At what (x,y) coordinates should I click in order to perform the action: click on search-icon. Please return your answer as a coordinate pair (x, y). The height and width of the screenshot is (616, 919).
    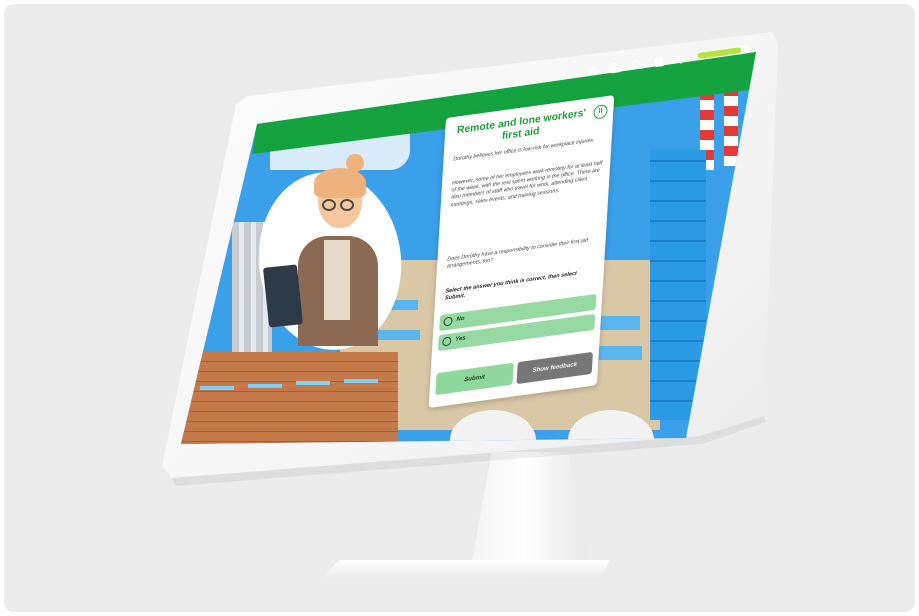
    Looking at the image, I should click on (637, 67).